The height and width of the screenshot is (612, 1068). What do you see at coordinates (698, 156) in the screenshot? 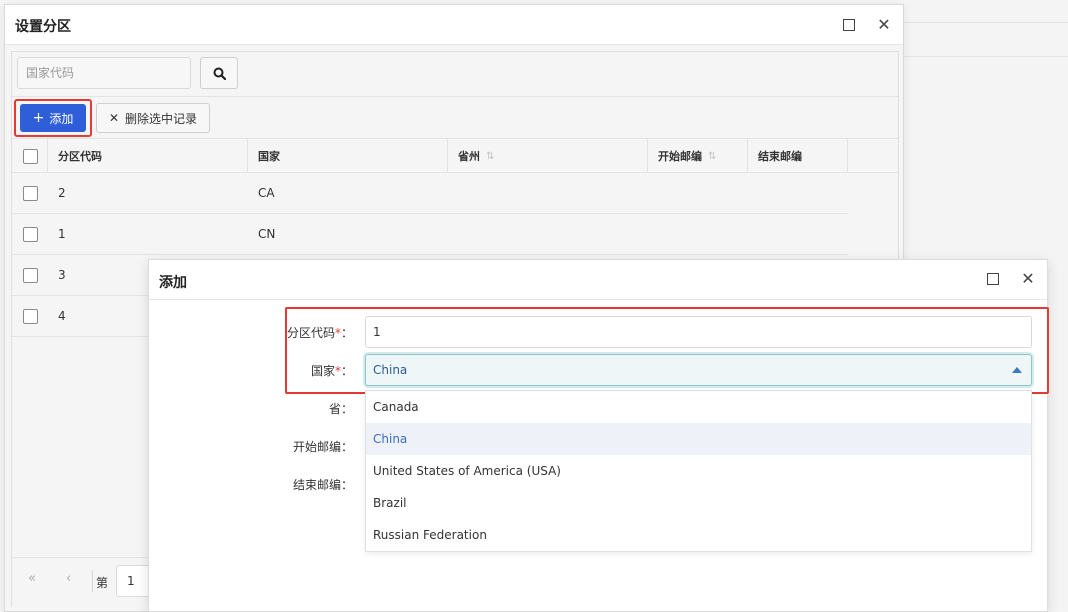
I see `column-header-start-zip: 开始邮编 ⇅` at bounding box center [698, 156].